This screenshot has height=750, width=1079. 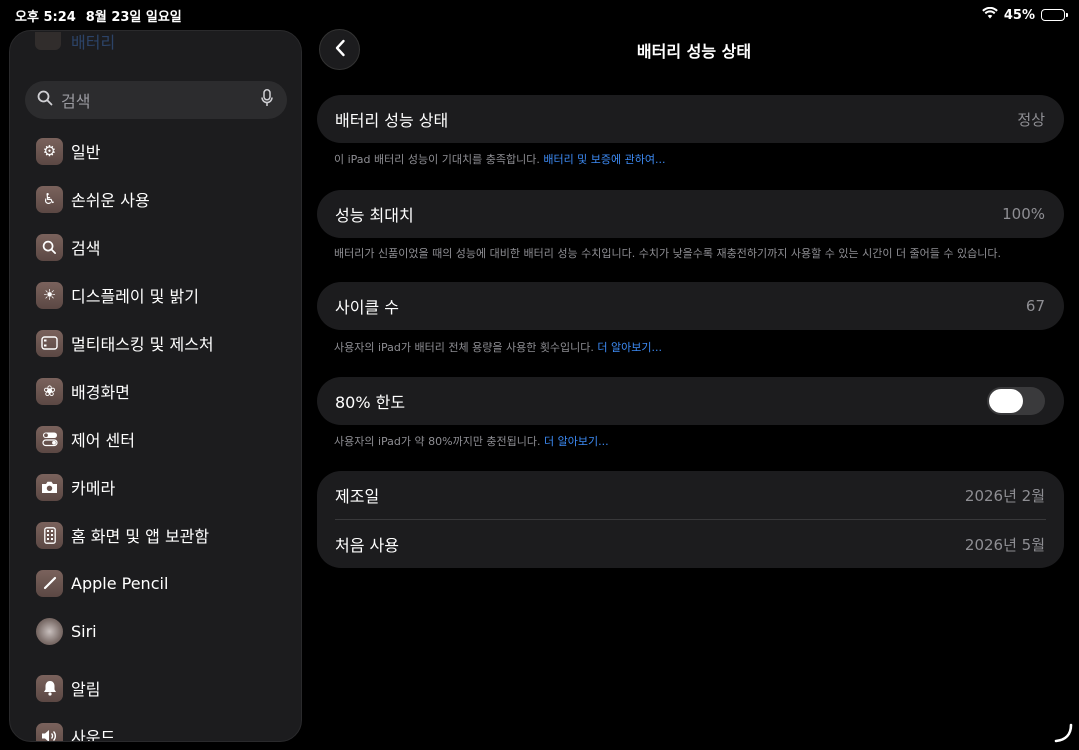 I want to click on cycle-count-row: 사이클 수 67, so click(x=690, y=306).